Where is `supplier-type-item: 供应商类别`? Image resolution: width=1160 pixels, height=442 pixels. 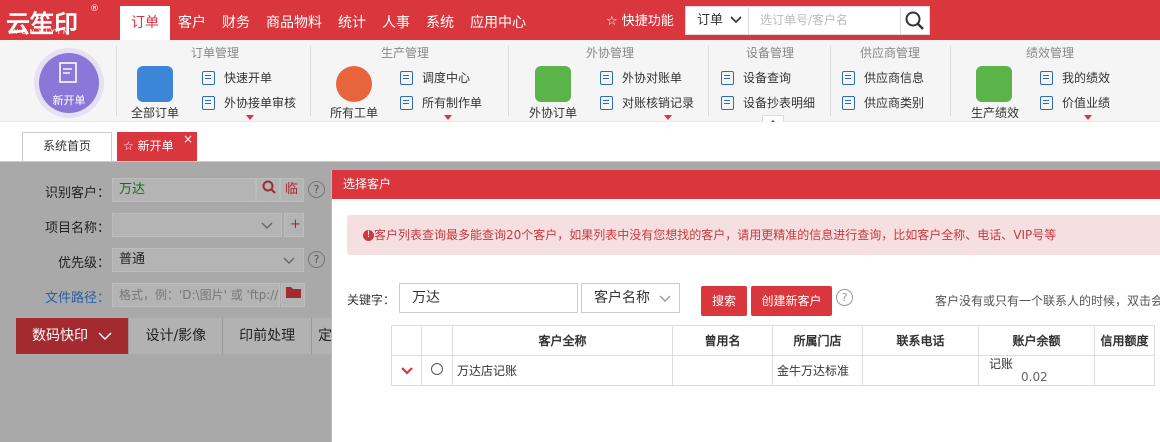
supplier-type-item: 供应商类别 is located at coordinates (883, 103).